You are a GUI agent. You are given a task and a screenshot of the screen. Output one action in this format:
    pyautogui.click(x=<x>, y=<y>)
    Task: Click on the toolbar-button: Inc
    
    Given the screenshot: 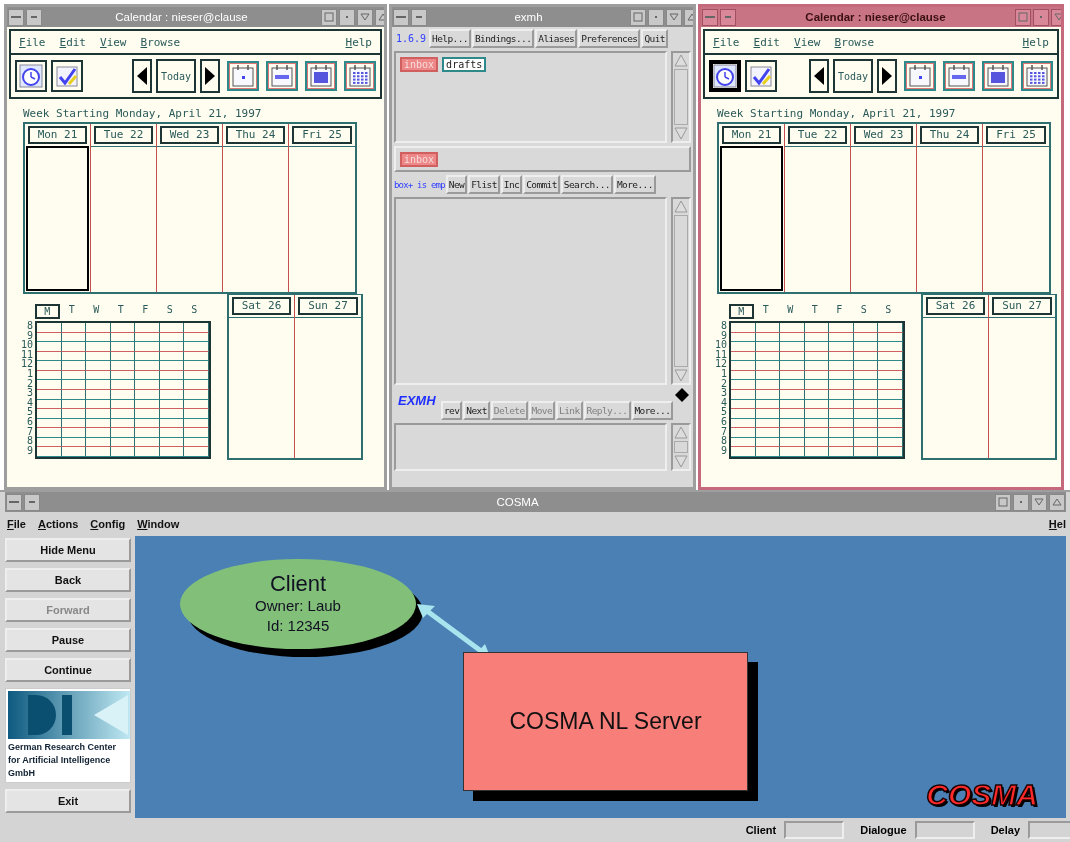 What is the action you would take?
    pyautogui.click(x=511, y=184)
    